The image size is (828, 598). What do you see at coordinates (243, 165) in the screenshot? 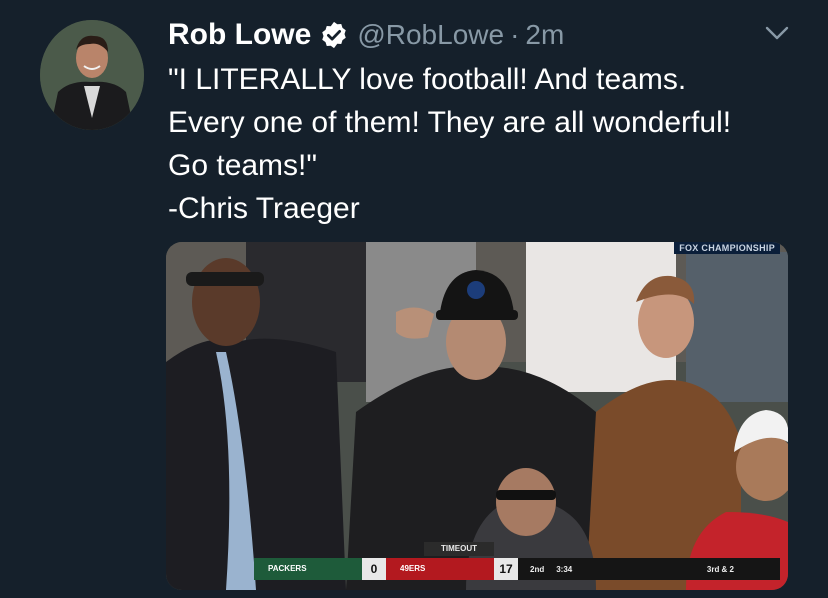
I see `tweet-text-line: Go teams!"` at bounding box center [243, 165].